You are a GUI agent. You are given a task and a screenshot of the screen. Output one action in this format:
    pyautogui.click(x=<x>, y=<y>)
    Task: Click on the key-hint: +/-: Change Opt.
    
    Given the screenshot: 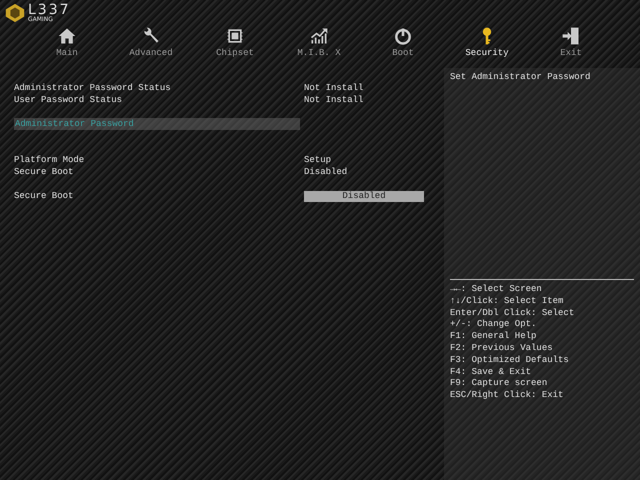 What is the action you would take?
    pyautogui.click(x=494, y=325)
    